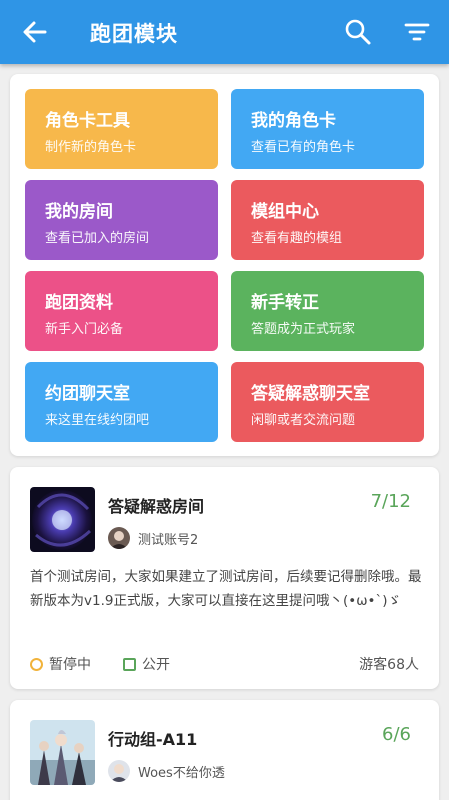  What do you see at coordinates (129, 664) in the screenshot?
I see `visibility-square-icon` at bounding box center [129, 664].